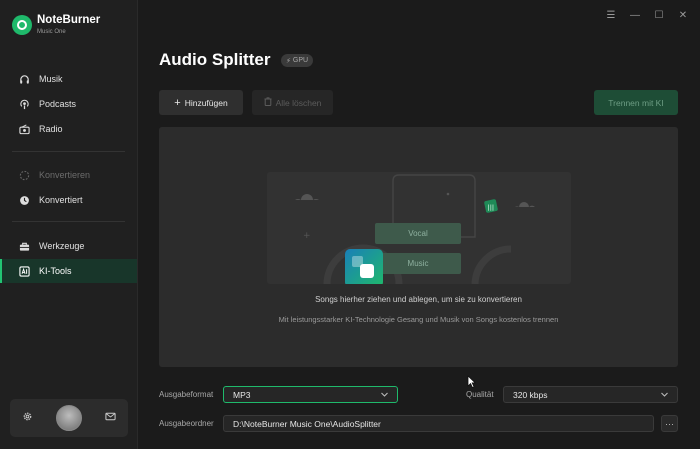  I want to click on minimize-icon: —, so click(635, 15).